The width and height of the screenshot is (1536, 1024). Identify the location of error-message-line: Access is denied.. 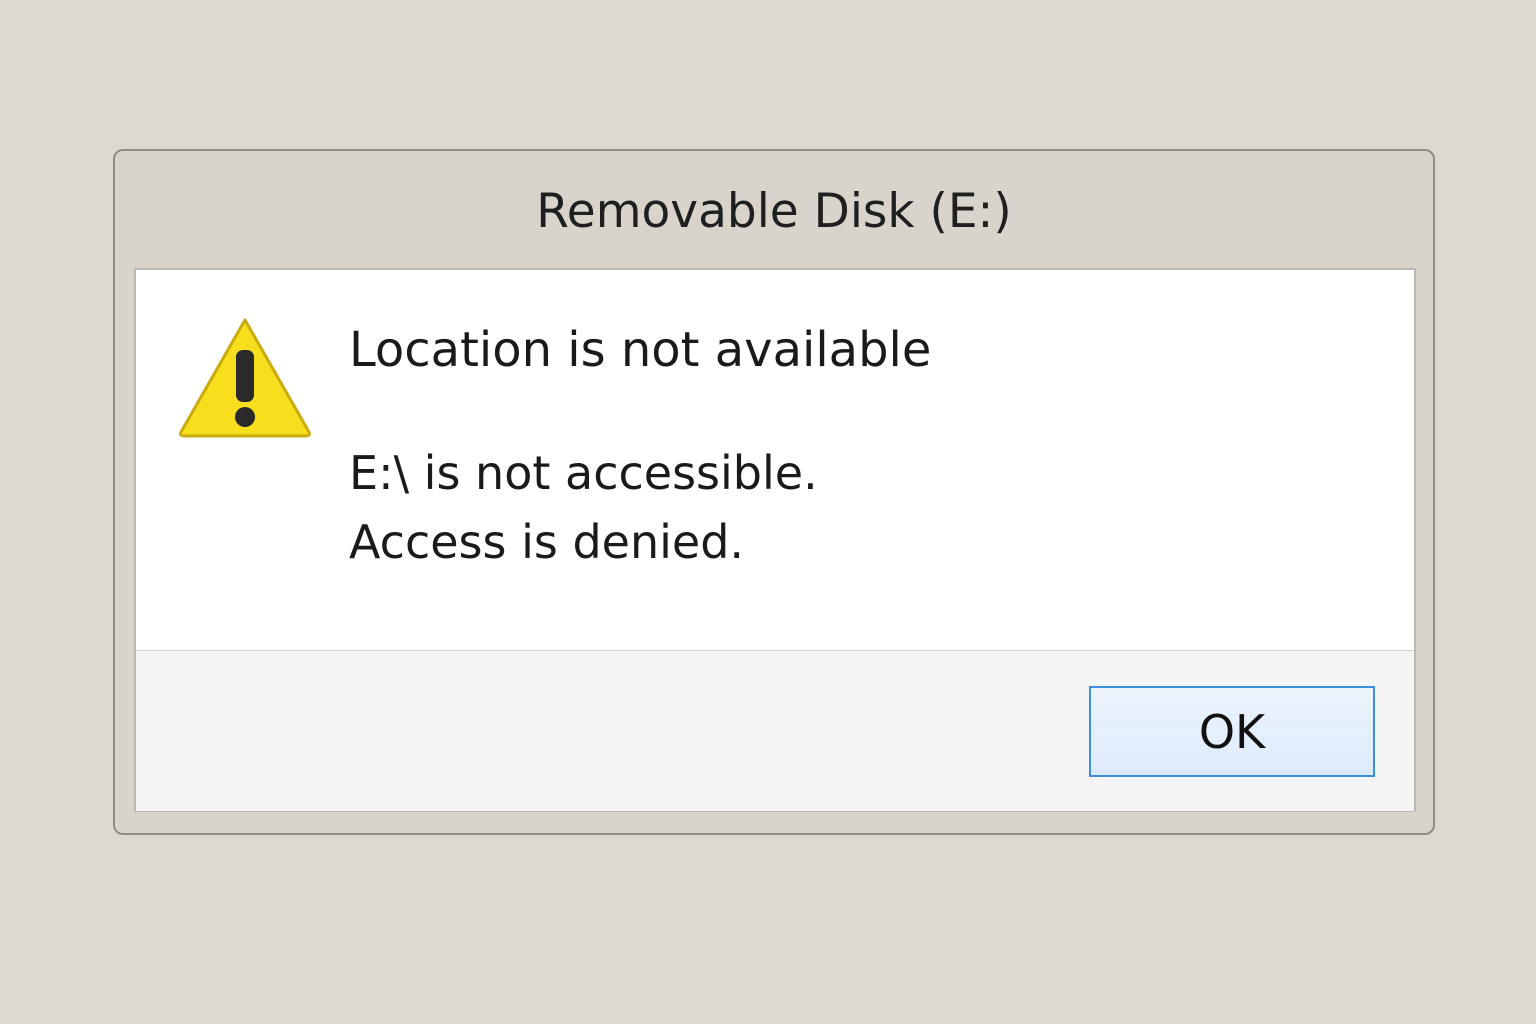
(547, 542).